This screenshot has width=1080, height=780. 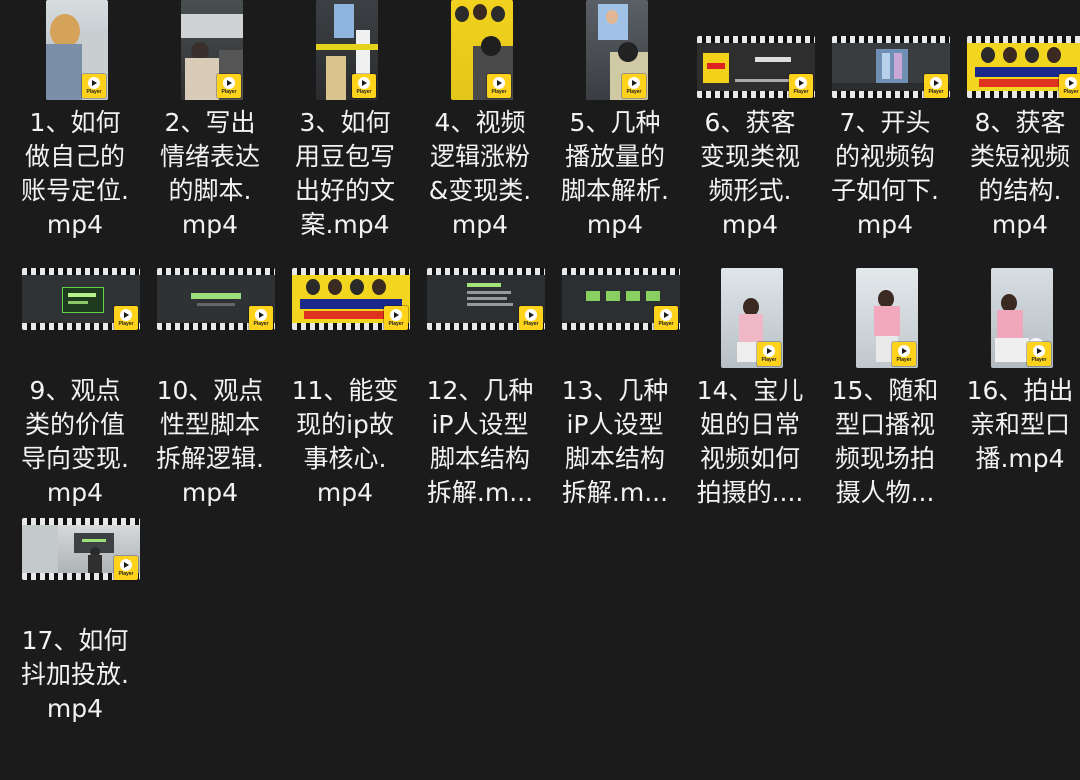 What do you see at coordinates (486, 271) in the screenshot?
I see `filmstrip-edge` at bounding box center [486, 271].